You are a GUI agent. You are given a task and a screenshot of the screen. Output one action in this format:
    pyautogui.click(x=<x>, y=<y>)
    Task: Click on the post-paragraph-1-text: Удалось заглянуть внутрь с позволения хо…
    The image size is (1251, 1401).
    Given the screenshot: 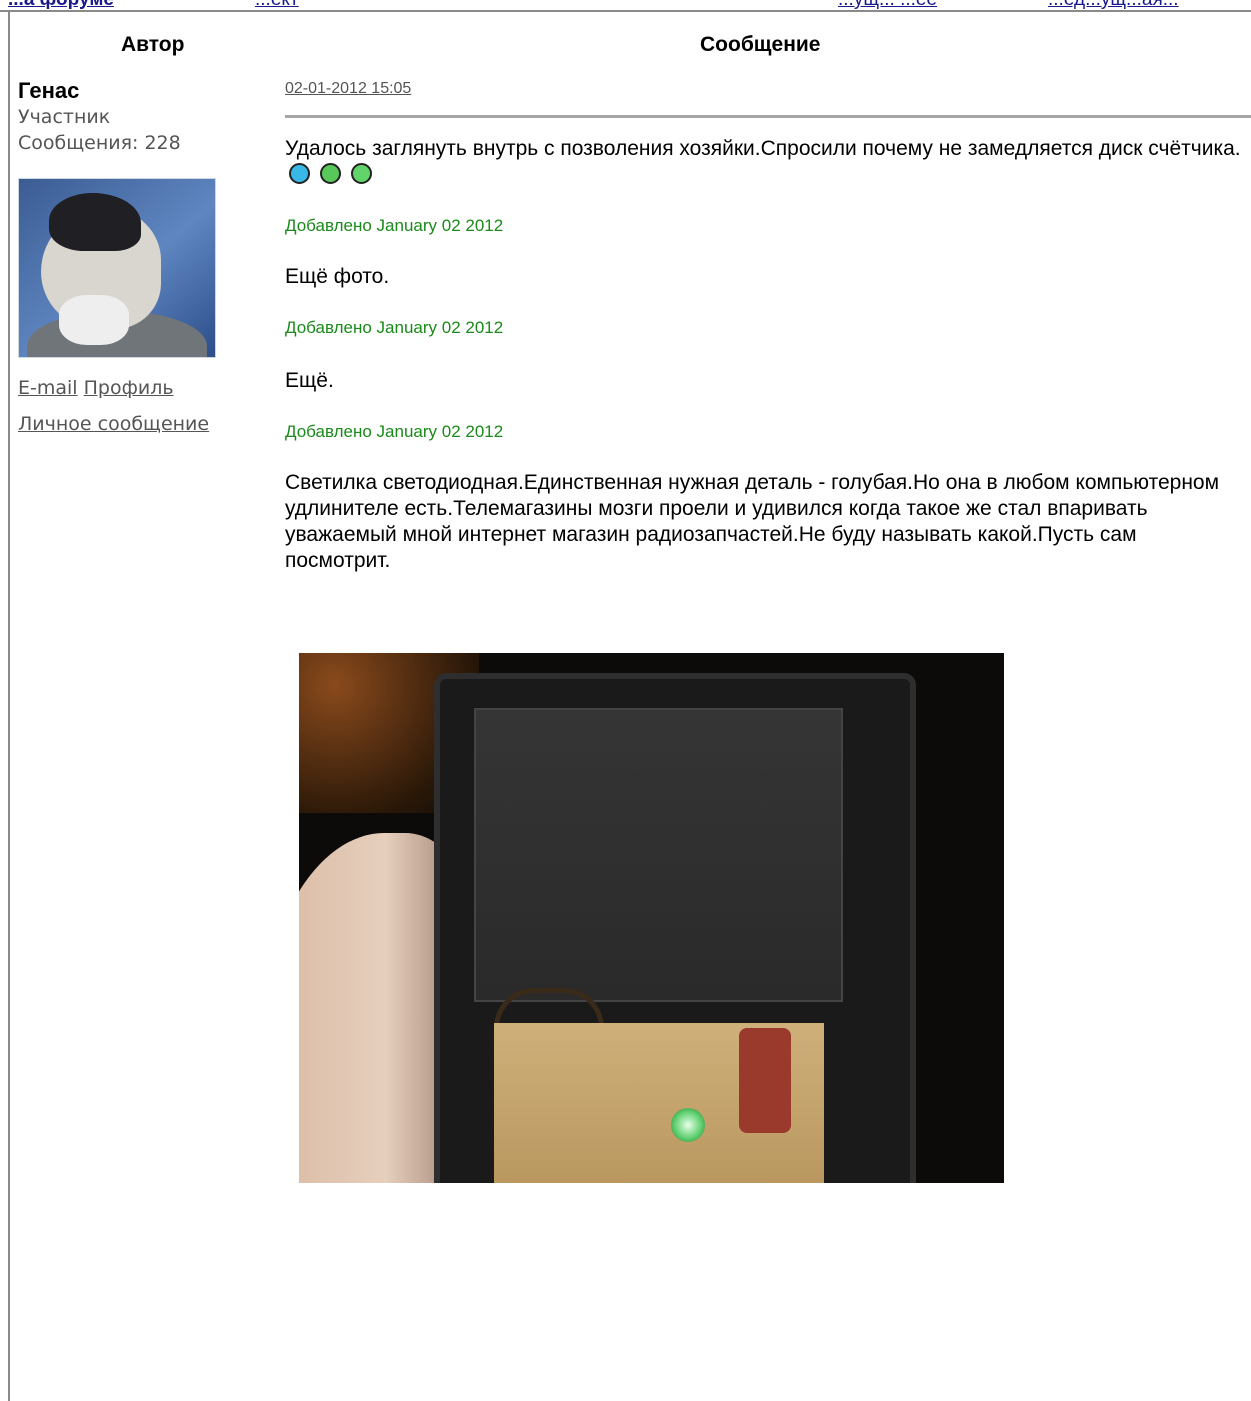 What is the action you would take?
    pyautogui.click(x=763, y=148)
    